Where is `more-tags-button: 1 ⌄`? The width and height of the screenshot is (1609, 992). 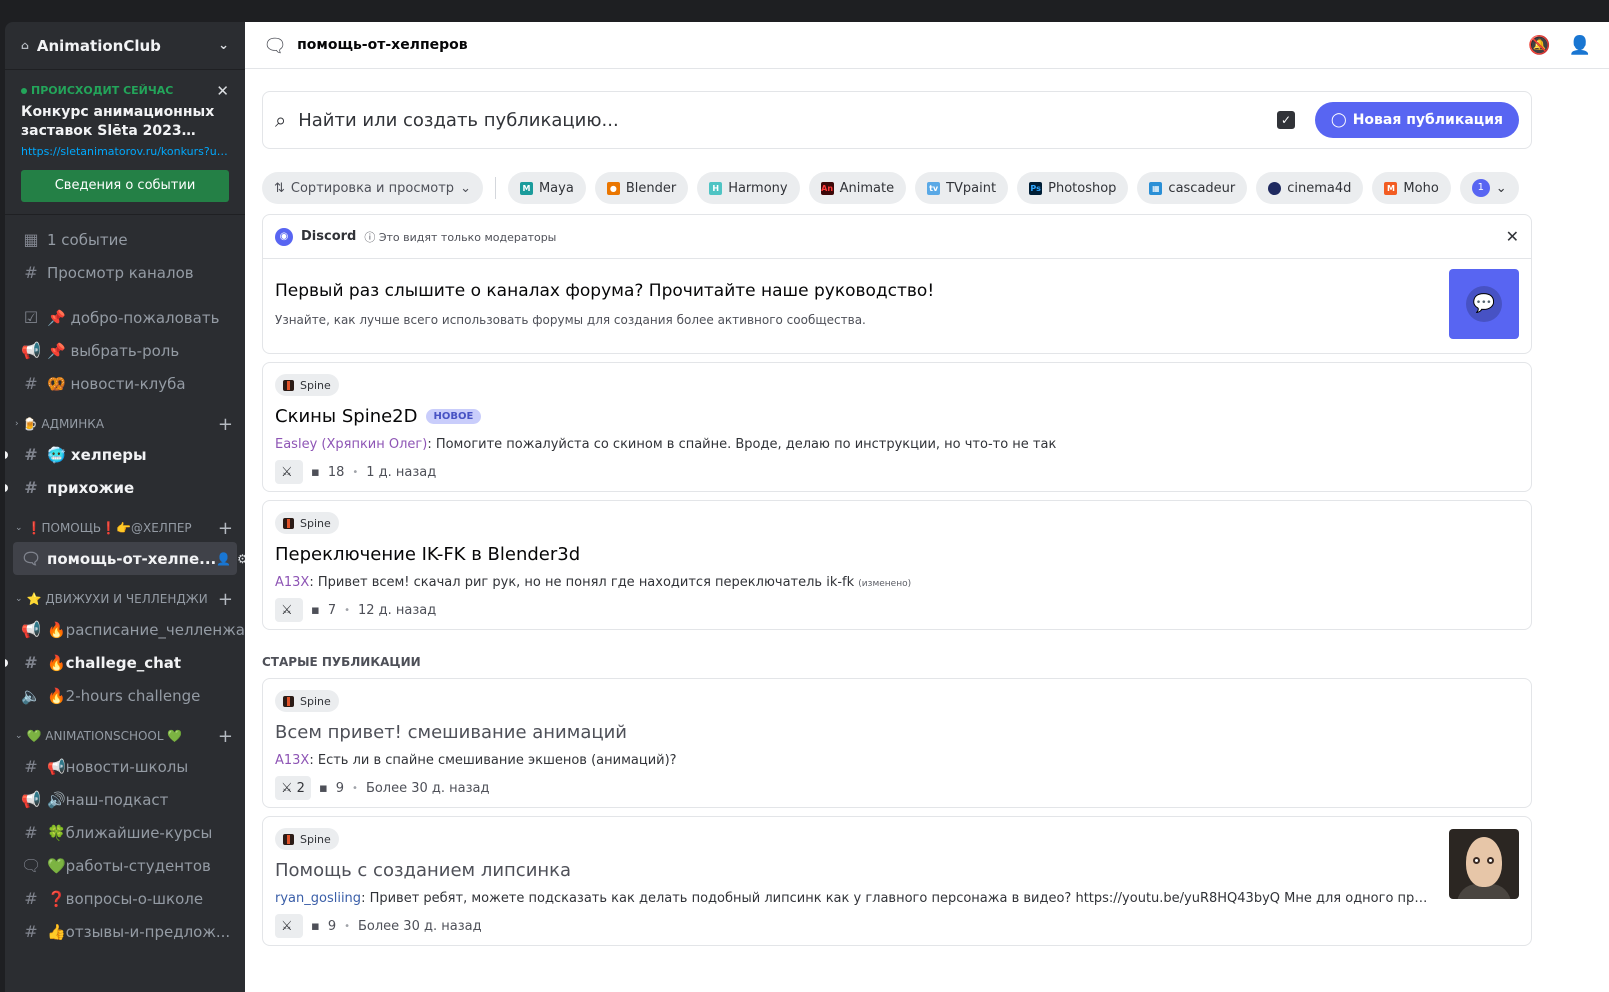 more-tags-button: 1 ⌄ is located at coordinates (1489, 188).